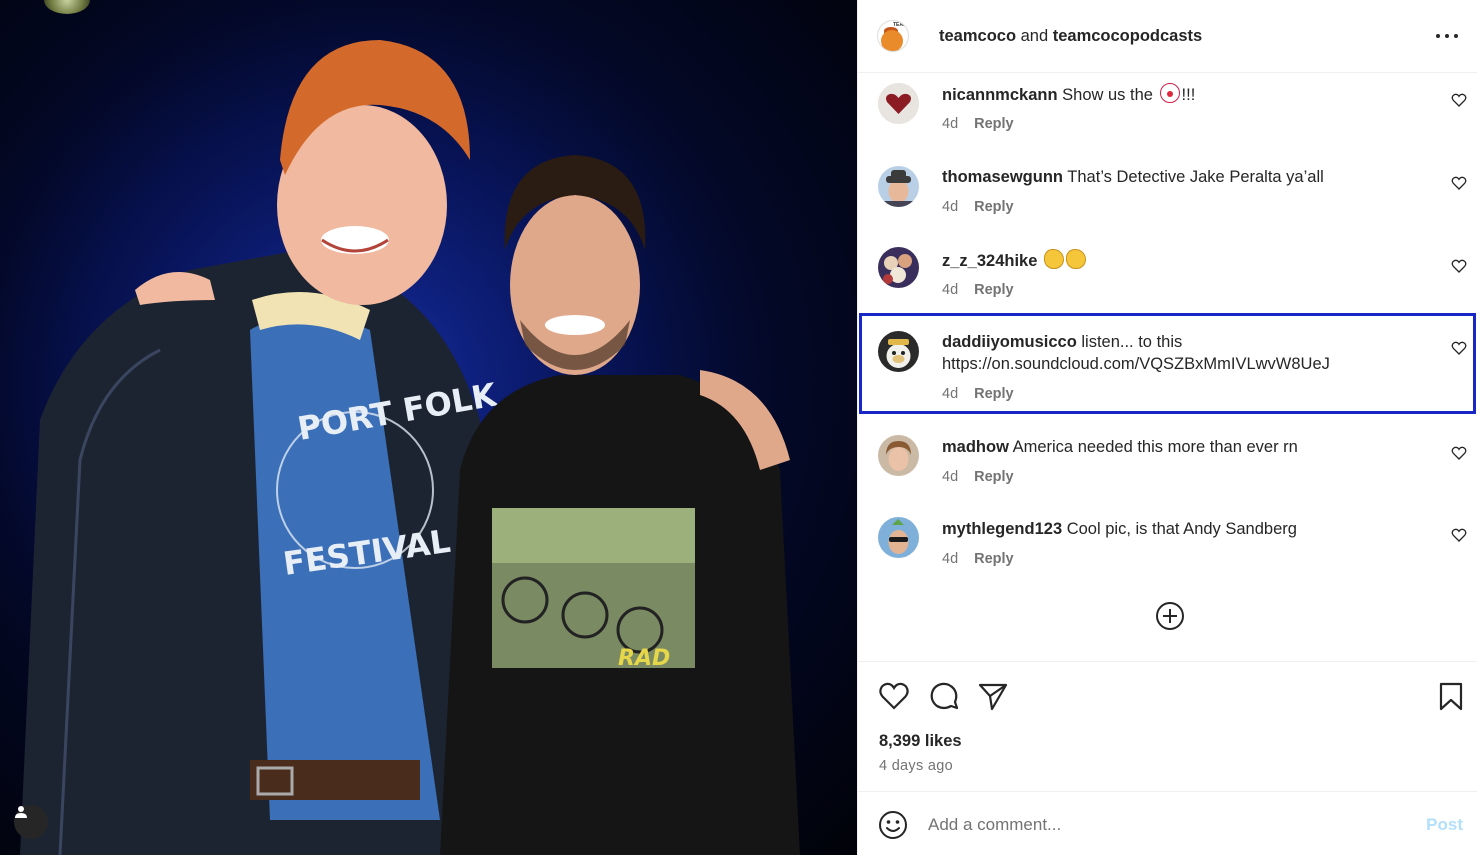 The image size is (1477, 855). Describe the element at coordinates (894, 696) in the screenshot. I see `like-heart-icon` at that location.